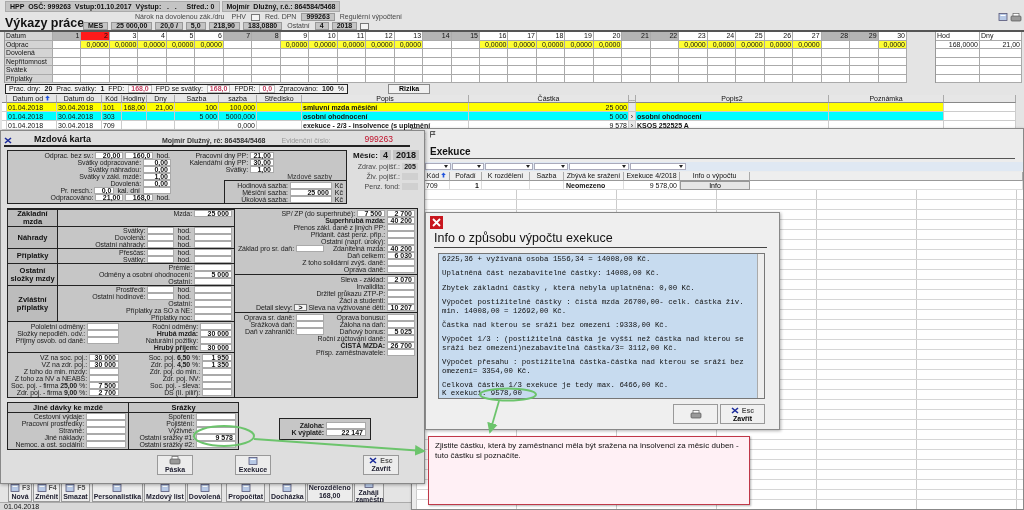 This screenshot has height=510, width=1024. I want to click on printer-icon, so click(695, 414).